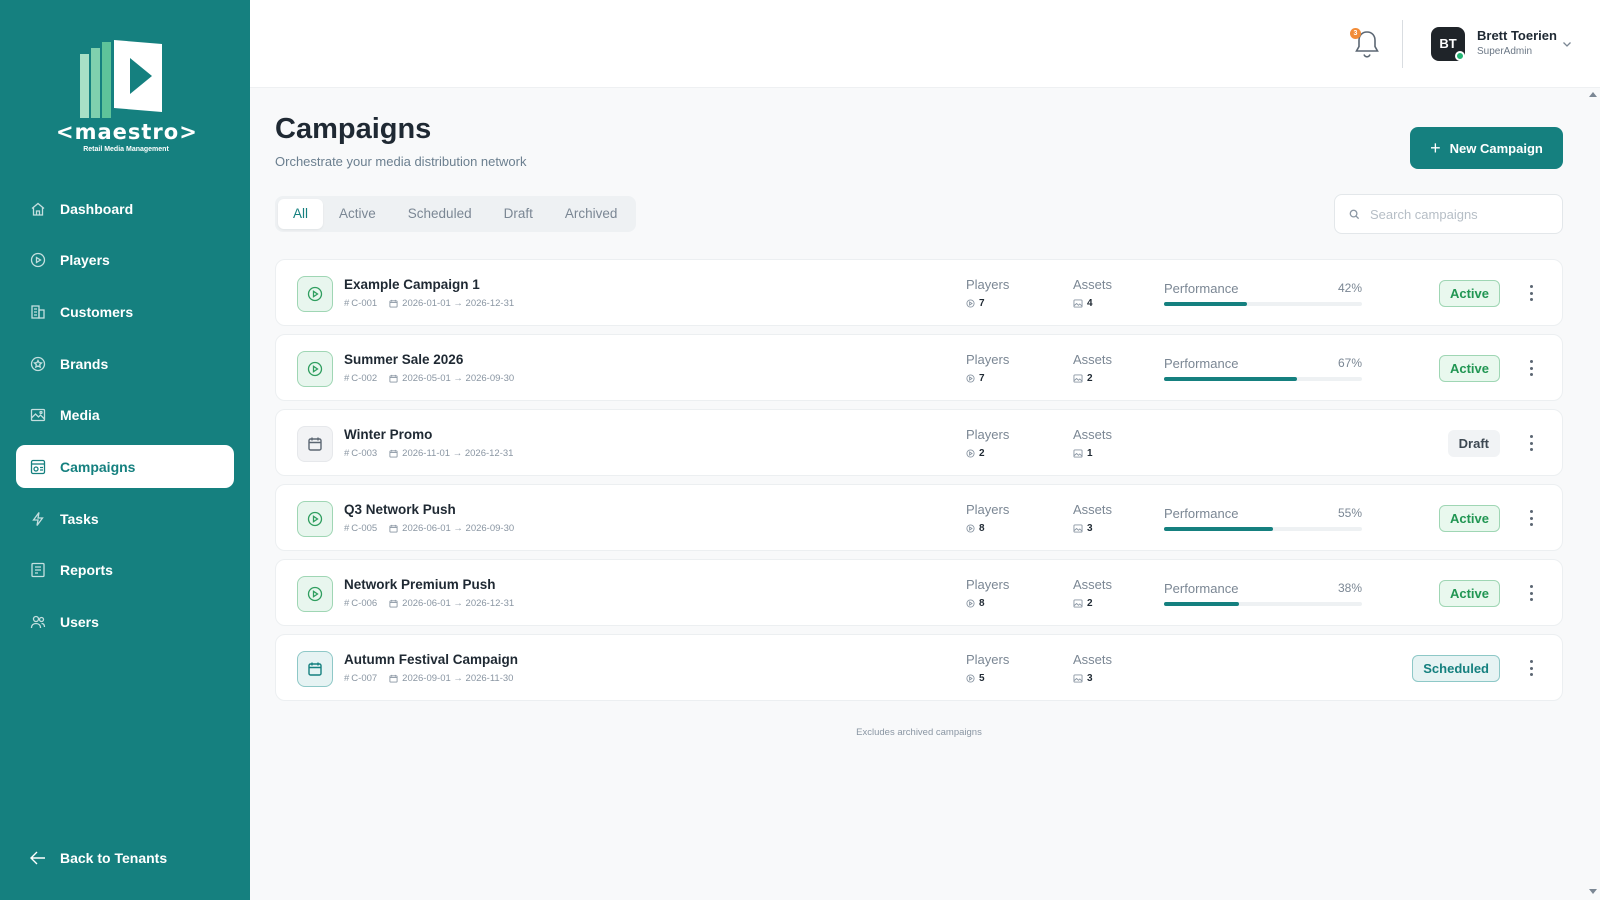  Describe the element at coordinates (518, 214) in the screenshot. I see `tab-draft: Draft` at that location.